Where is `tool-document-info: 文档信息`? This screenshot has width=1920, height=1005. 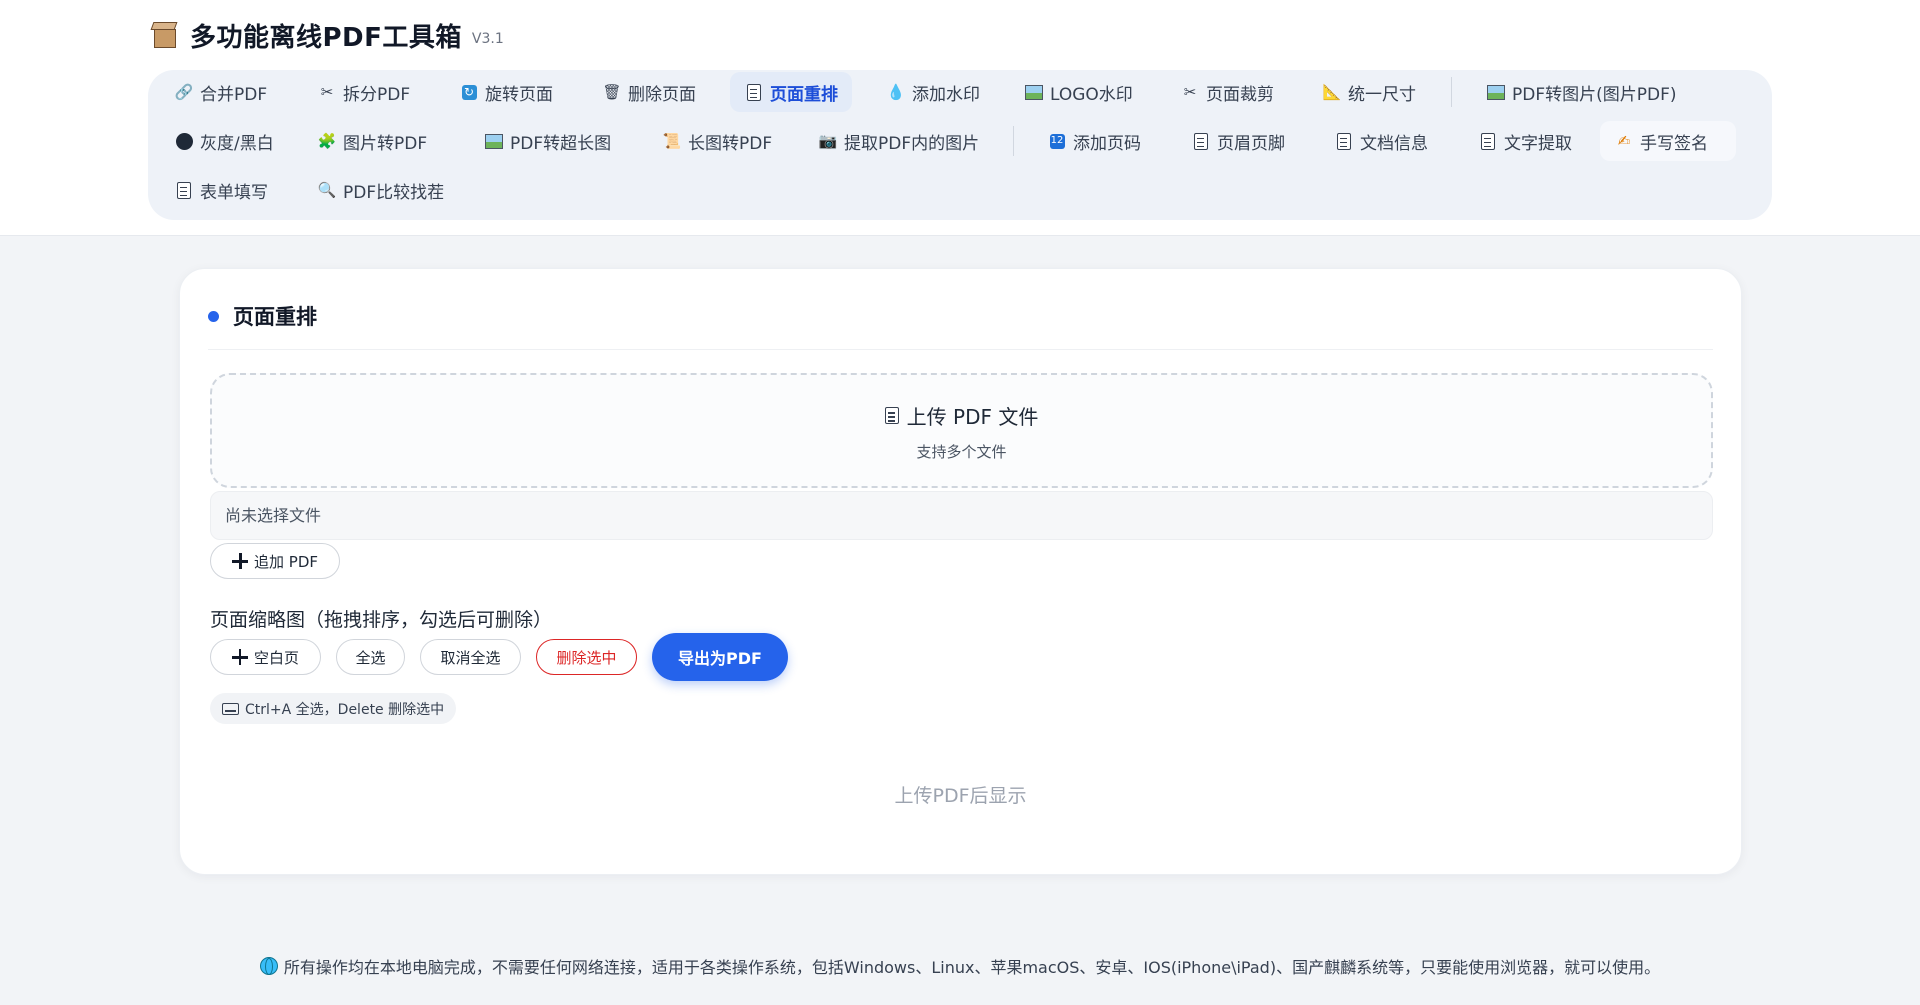
tool-document-info: 文档信息 is located at coordinates (1381, 141).